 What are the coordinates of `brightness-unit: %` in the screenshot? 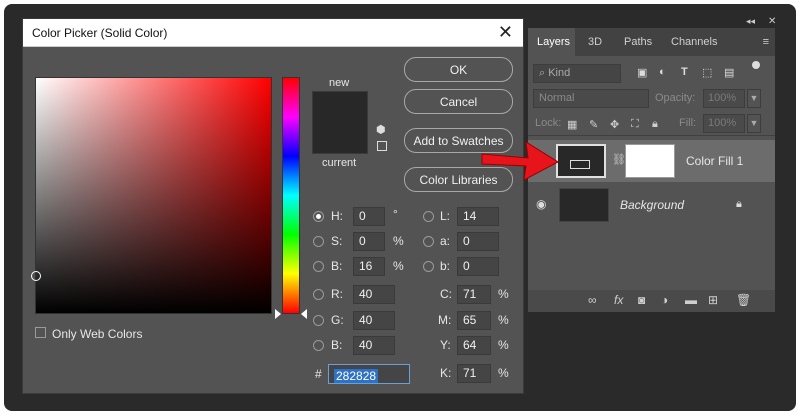 It's located at (398, 266).